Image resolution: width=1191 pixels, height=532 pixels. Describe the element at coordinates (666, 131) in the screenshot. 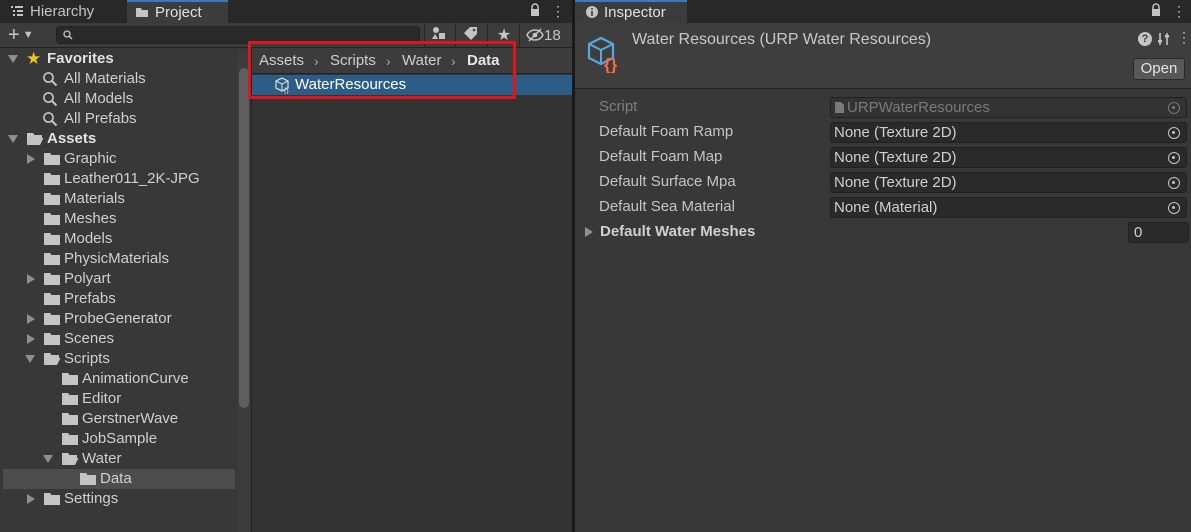

I see `field-label: Default Foam Ramp` at that location.